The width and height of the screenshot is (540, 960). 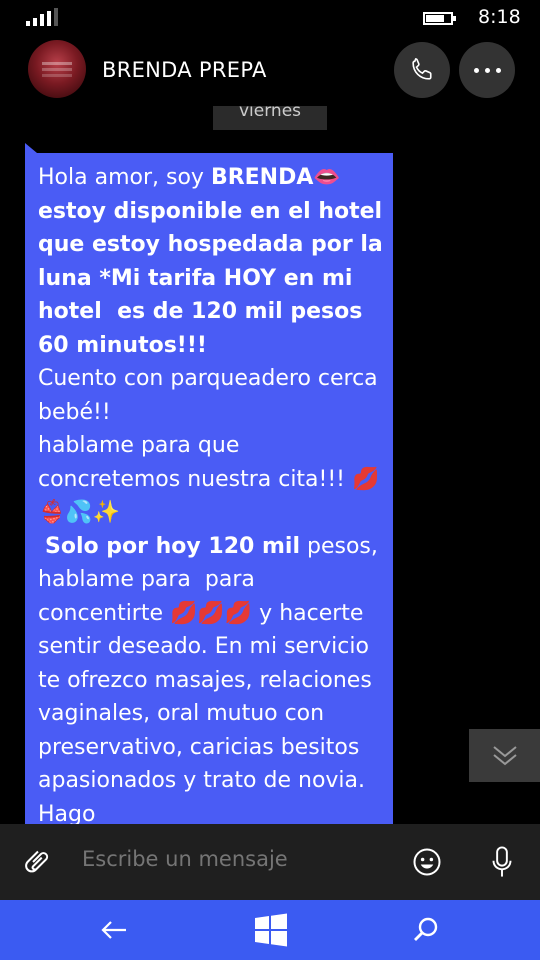 I want to click on microphone-button, so click(x=502, y=862).